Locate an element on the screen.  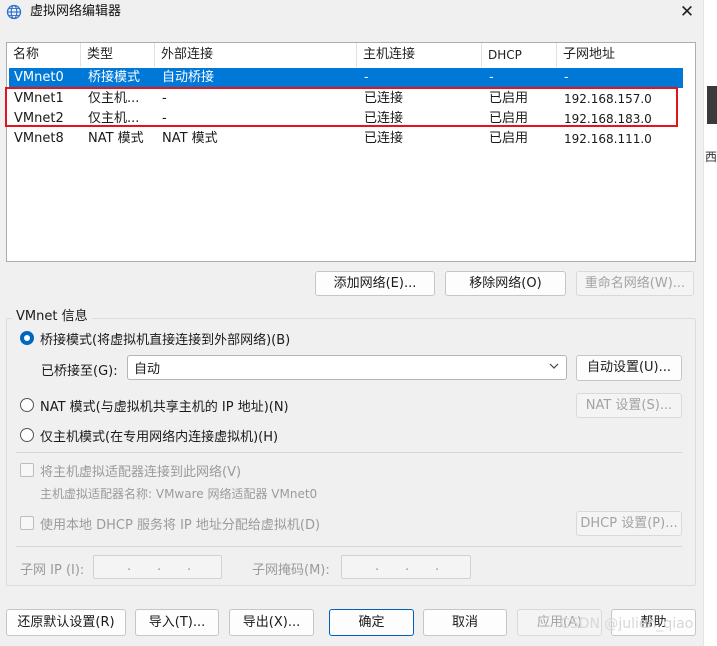
use-dhcp-label: 使用本地 DHCP 服务将 IP 地址分配给虚拟机(D) is located at coordinates (180, 523).